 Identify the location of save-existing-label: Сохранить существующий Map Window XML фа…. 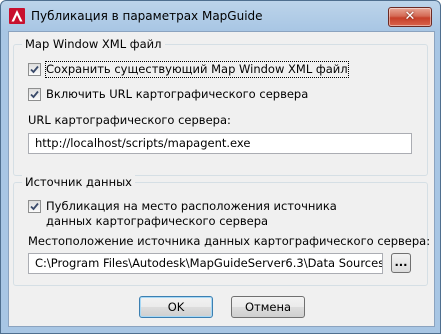
(197, 69).